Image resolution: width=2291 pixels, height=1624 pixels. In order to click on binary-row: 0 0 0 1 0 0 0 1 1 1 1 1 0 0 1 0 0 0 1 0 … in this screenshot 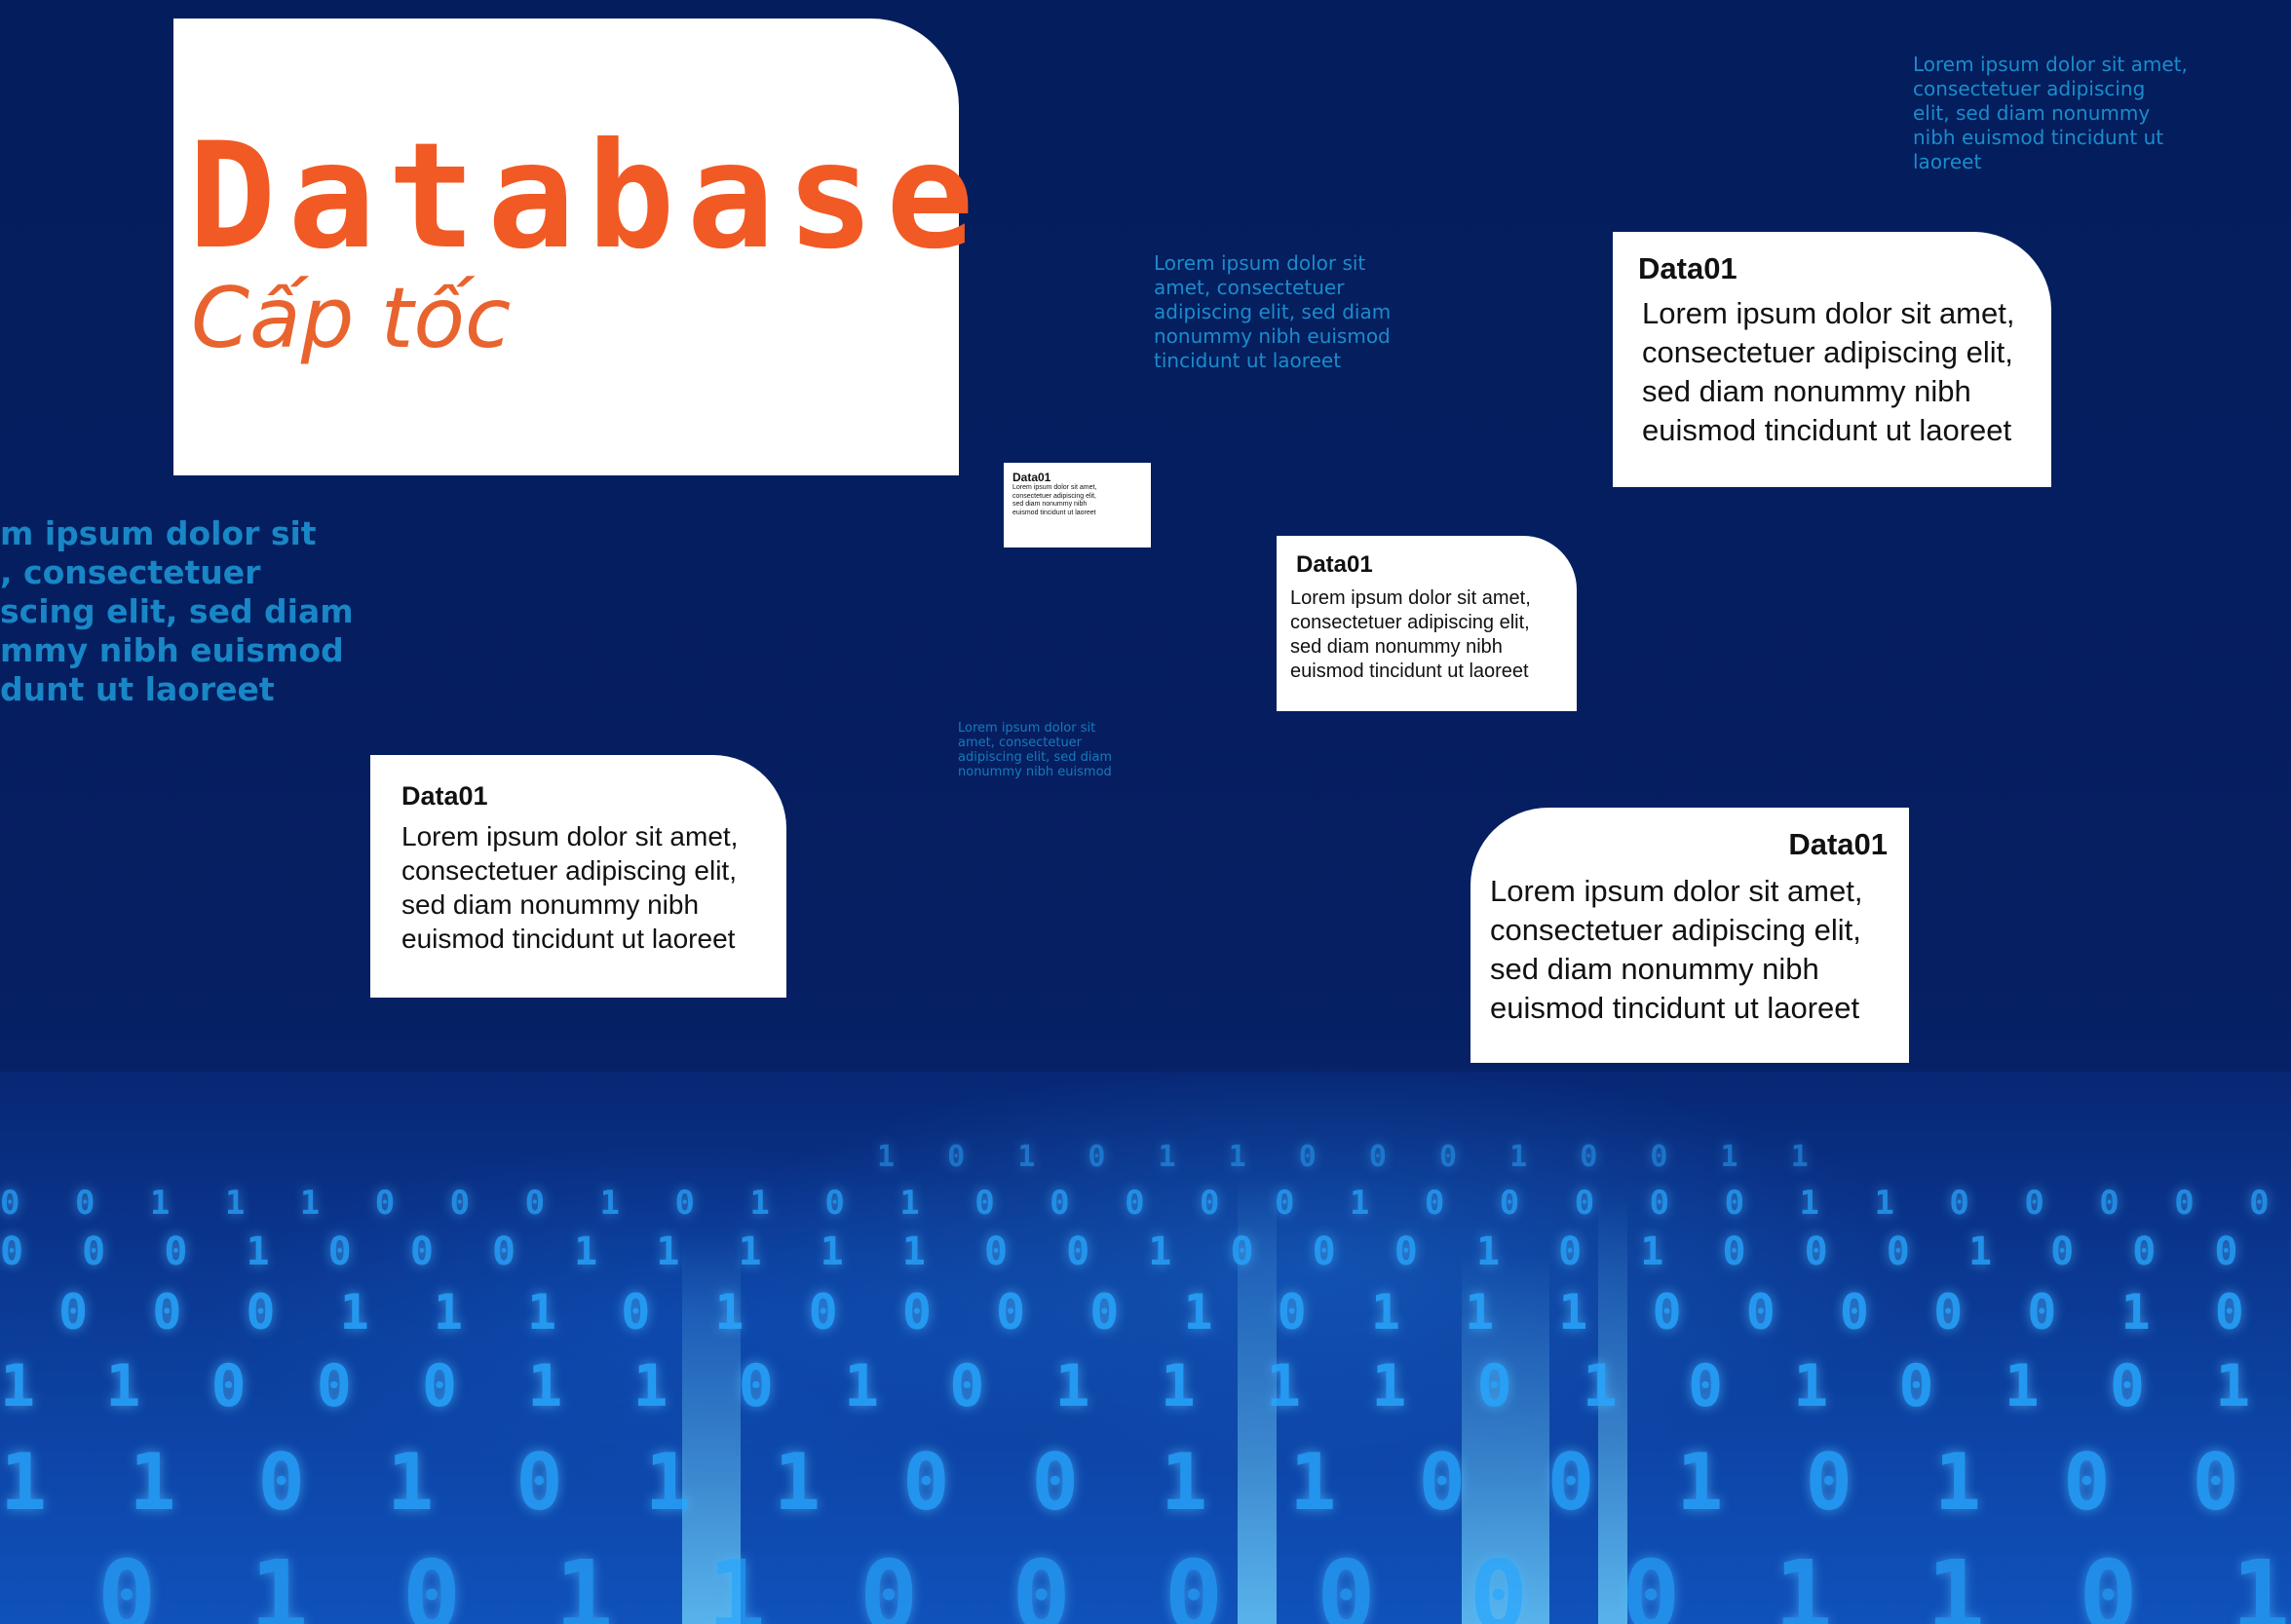, I will do `click(1145, 1251)`.